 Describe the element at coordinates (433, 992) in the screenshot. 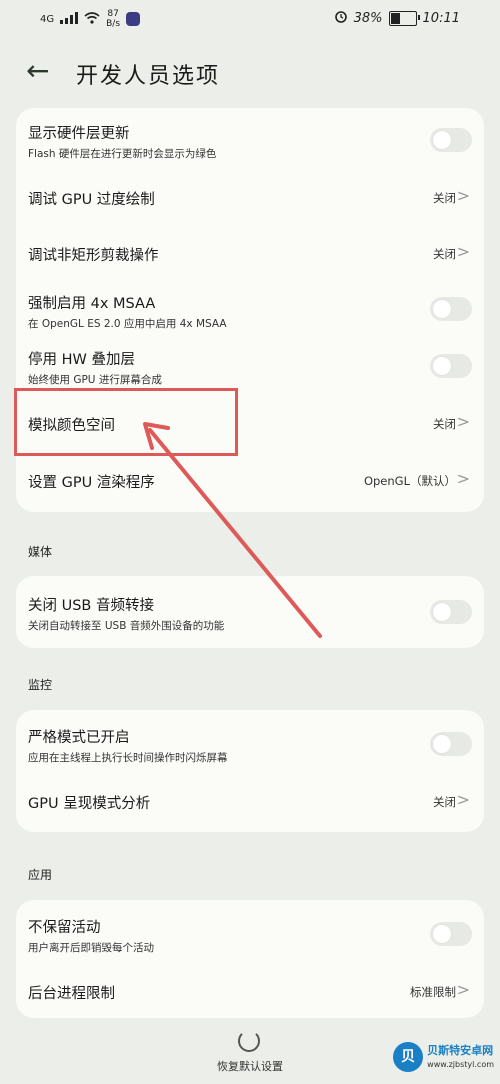

I see `row-value: 标准限制` at that location.